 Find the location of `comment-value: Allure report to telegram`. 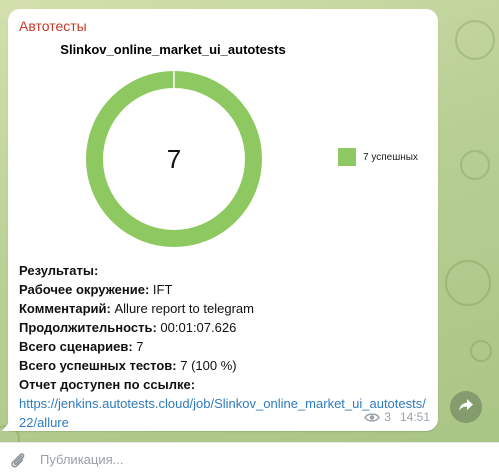

comment-value: Allure report to telegram is located at coordinates (184, 308).